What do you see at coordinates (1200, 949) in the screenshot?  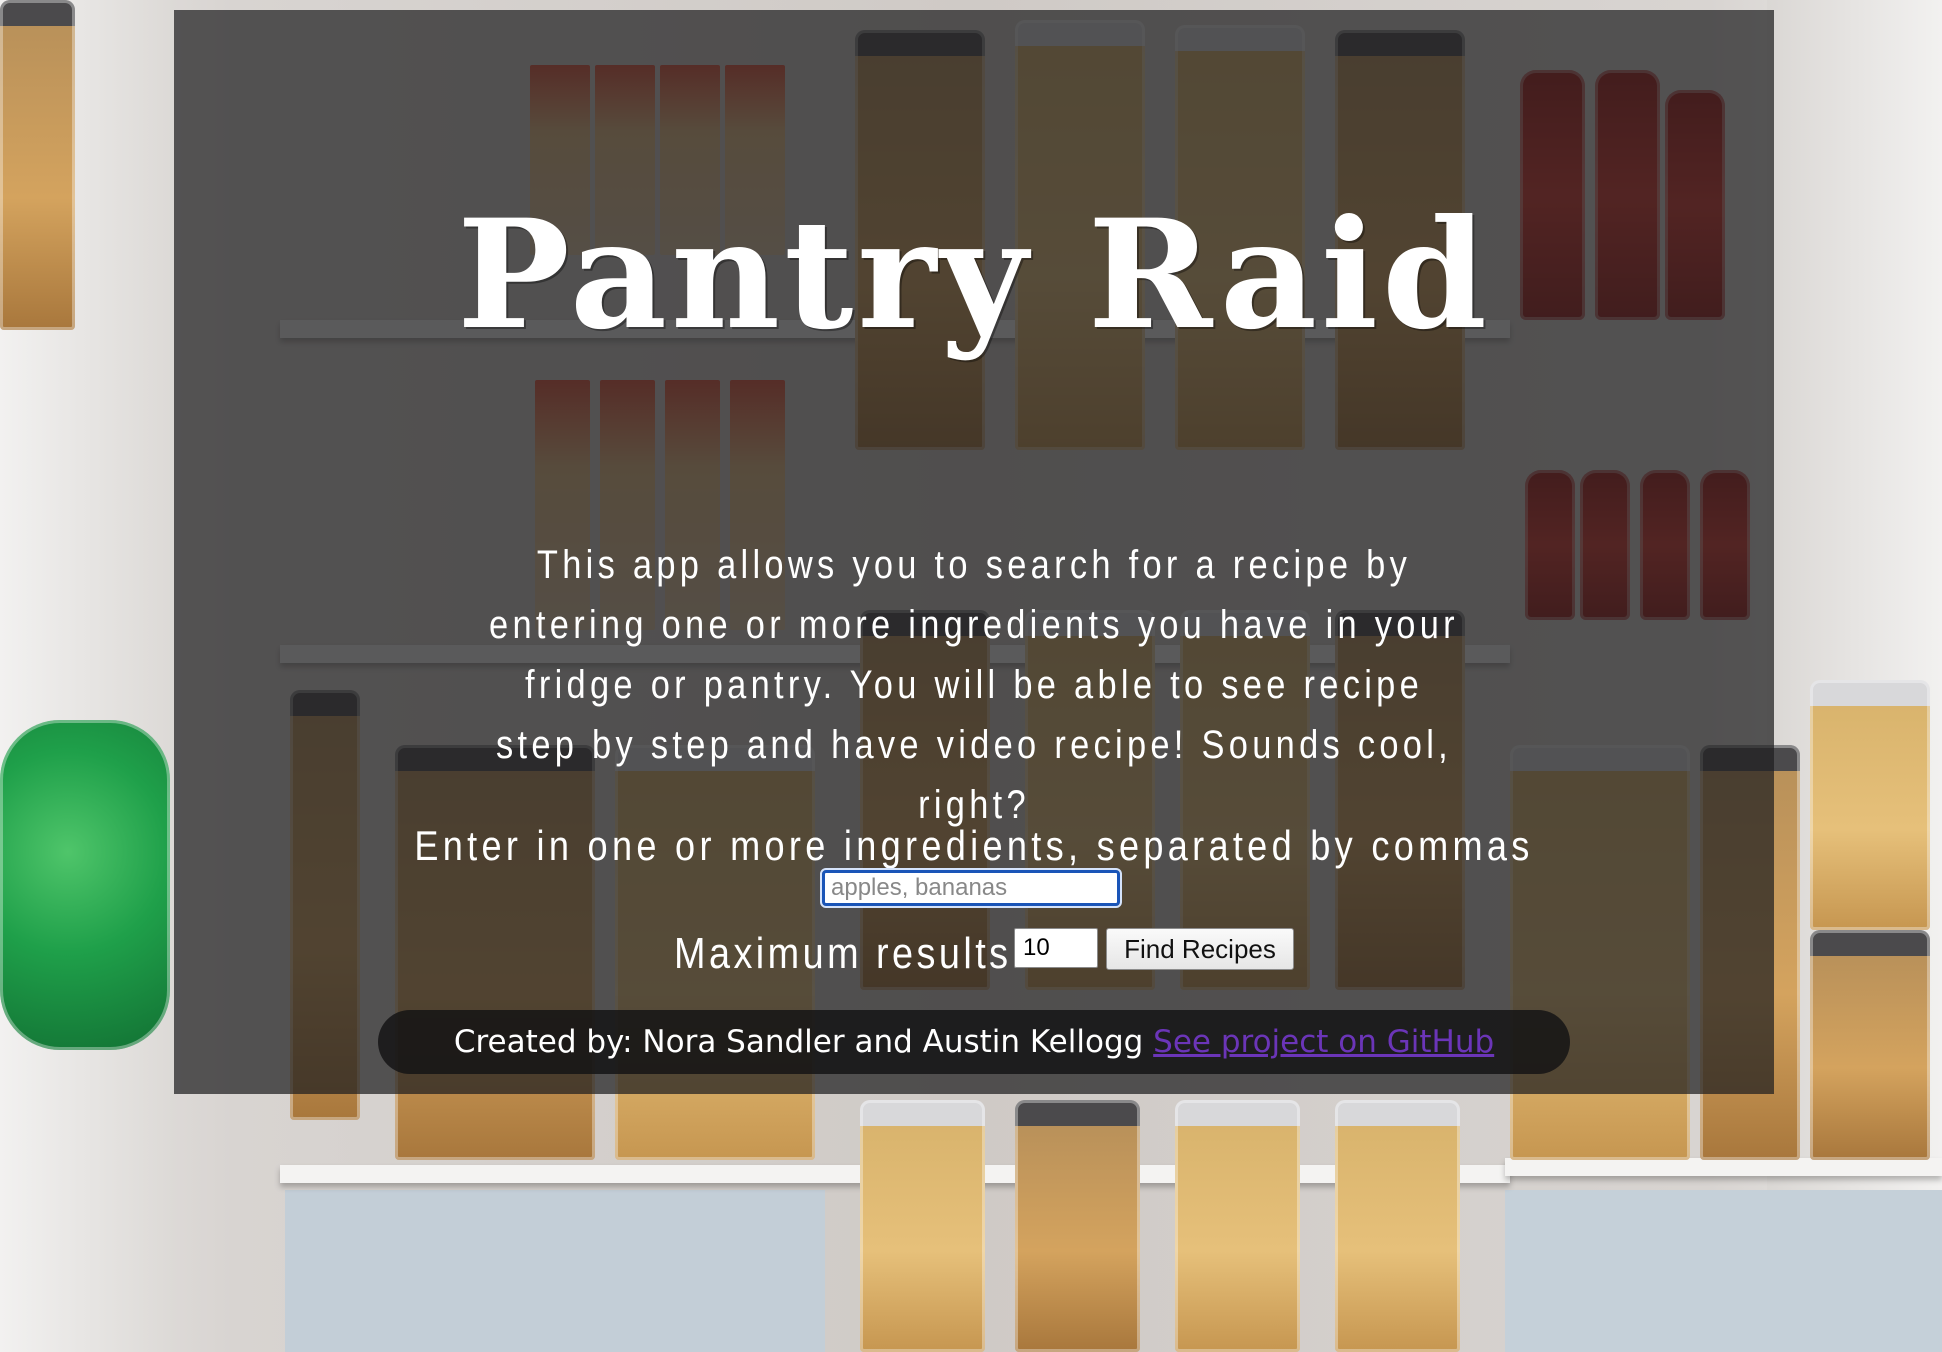 I see `find-recipes-button: Find Recipes` at bounding box center [1200, 949].